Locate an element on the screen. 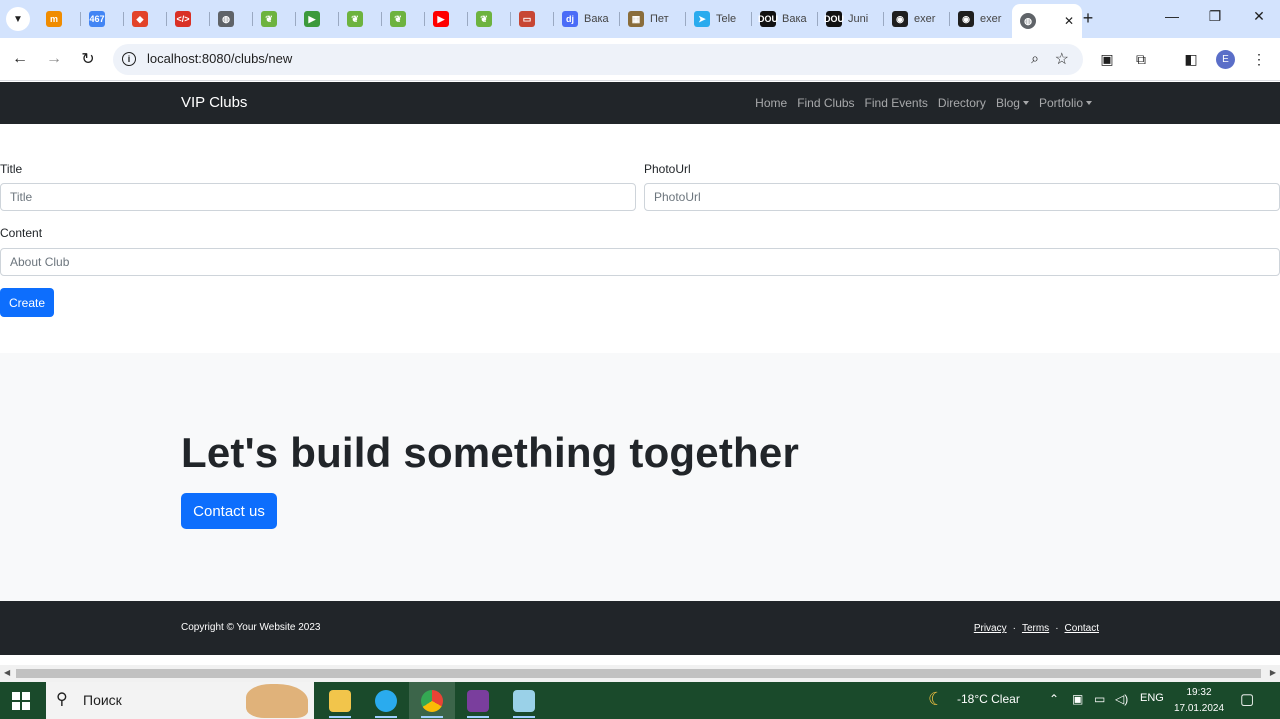 The image size is (1280, 719). tab-oracle: ▭ is located at coordinates (532, 19).